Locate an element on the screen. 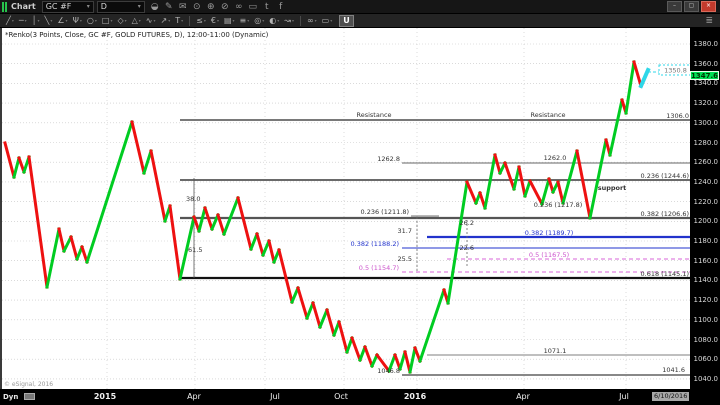 Image resolution: width=720 pixels, height=405 pixels. annotation-text: support is located at coordinates (612, 188).